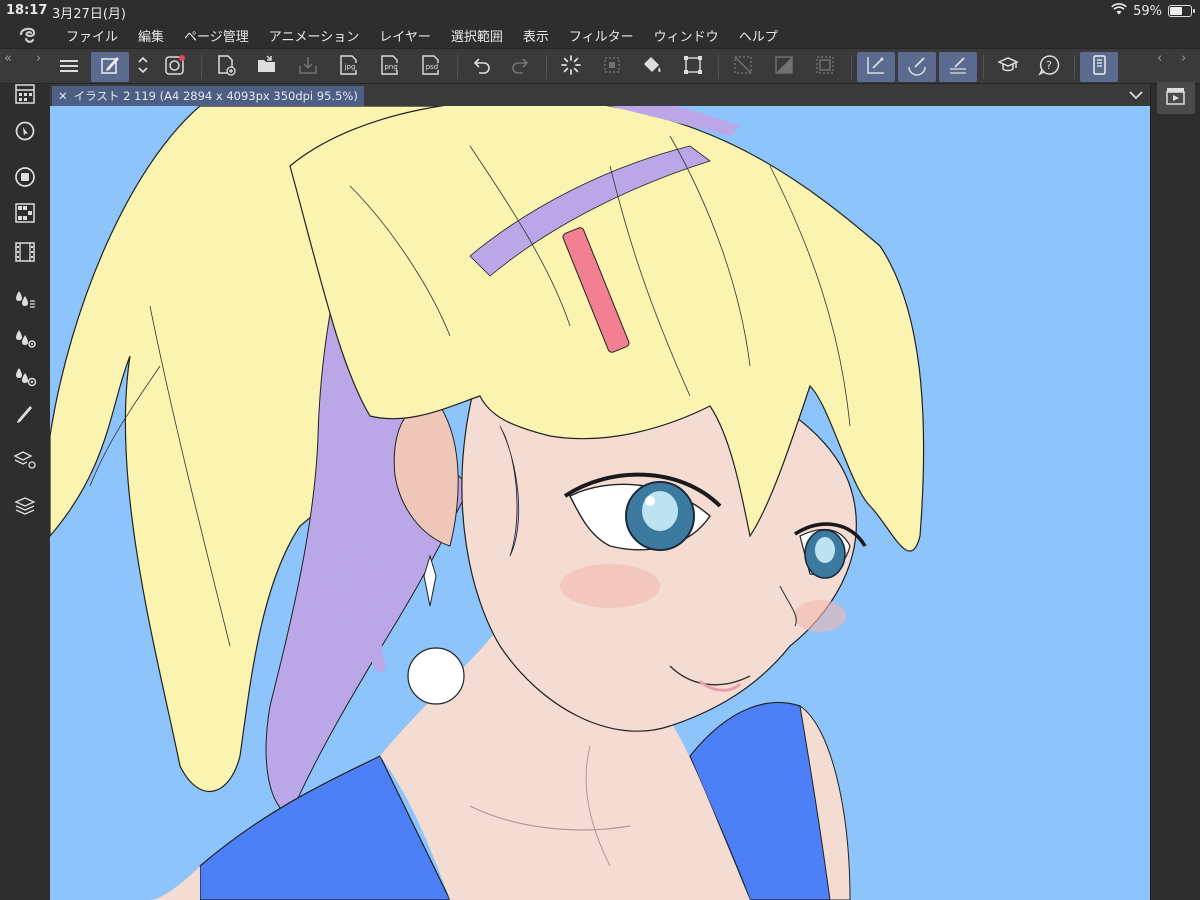  I want to click on export-psd-label: psd, so click(432, 67).